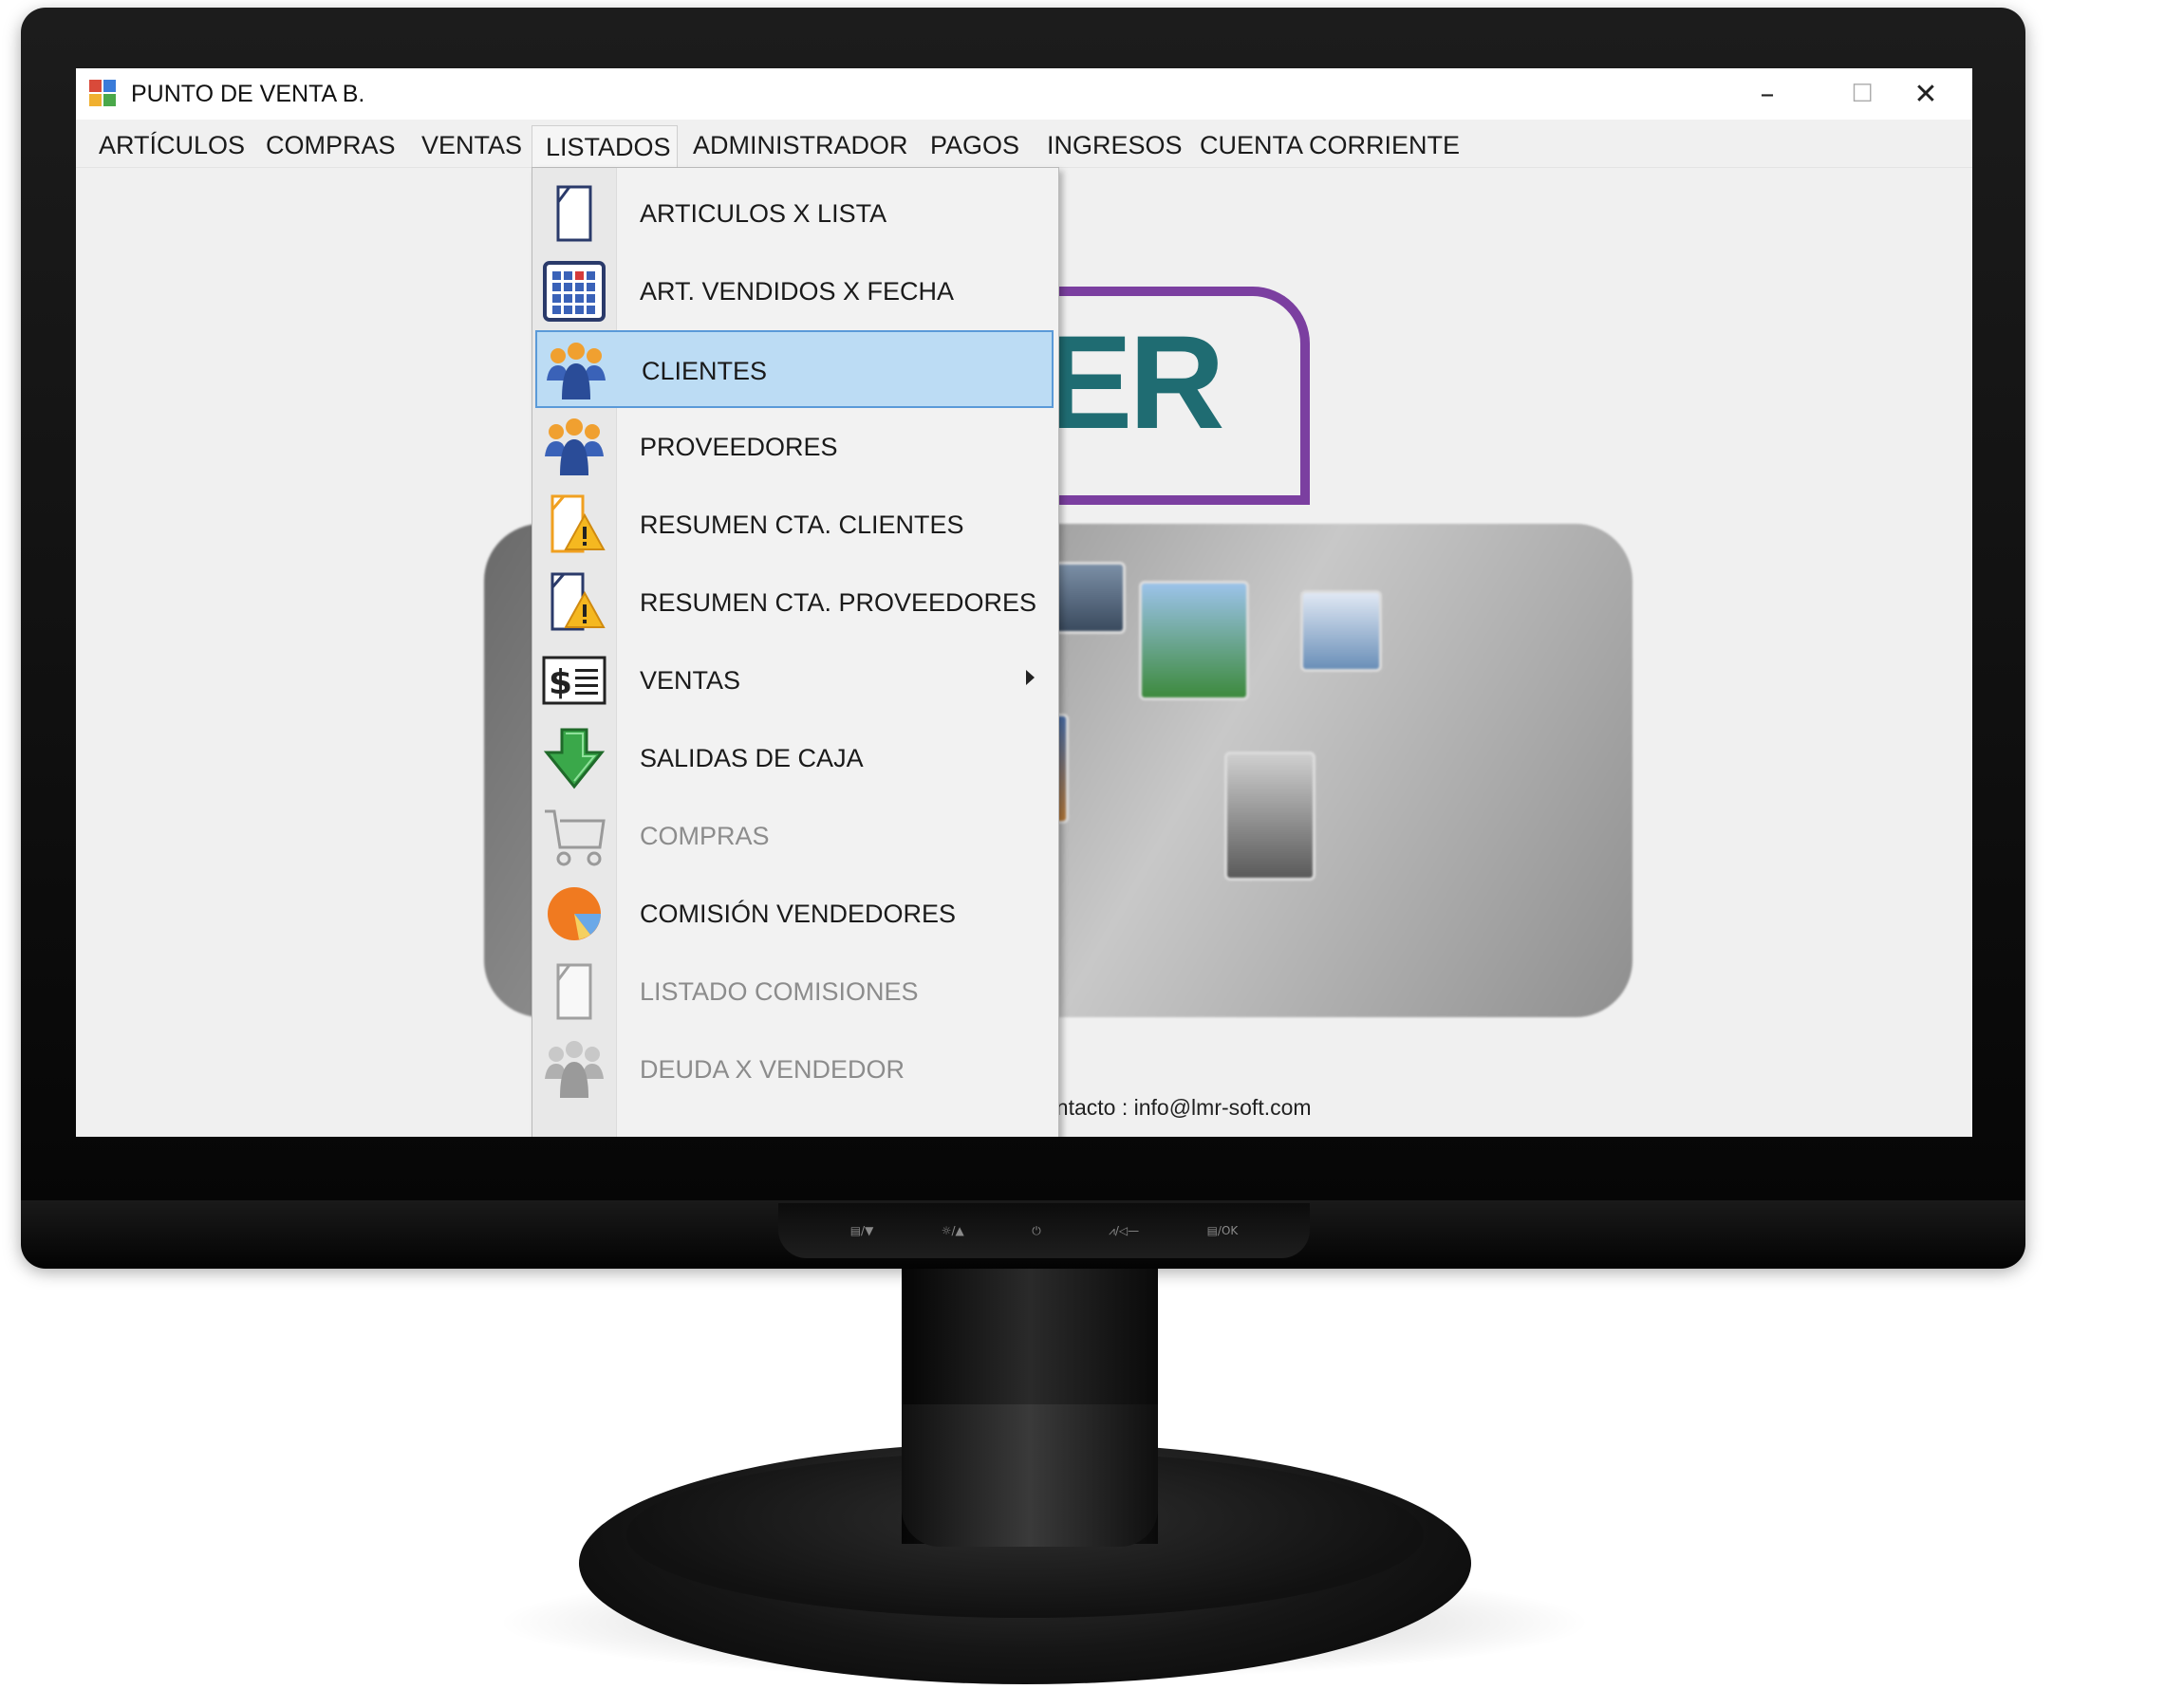 This screenshot has height=1708, width=2183. Describe the element at coordinates (953, 1230) in the screenshot. I see `monitor-brightness-button: ☼/▲` at that location.